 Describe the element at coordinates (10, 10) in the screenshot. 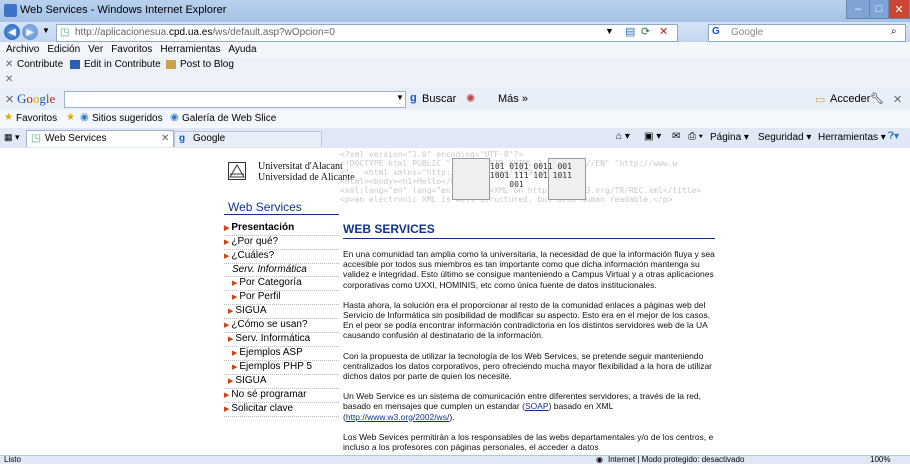

I see `ie-icon` at that location.